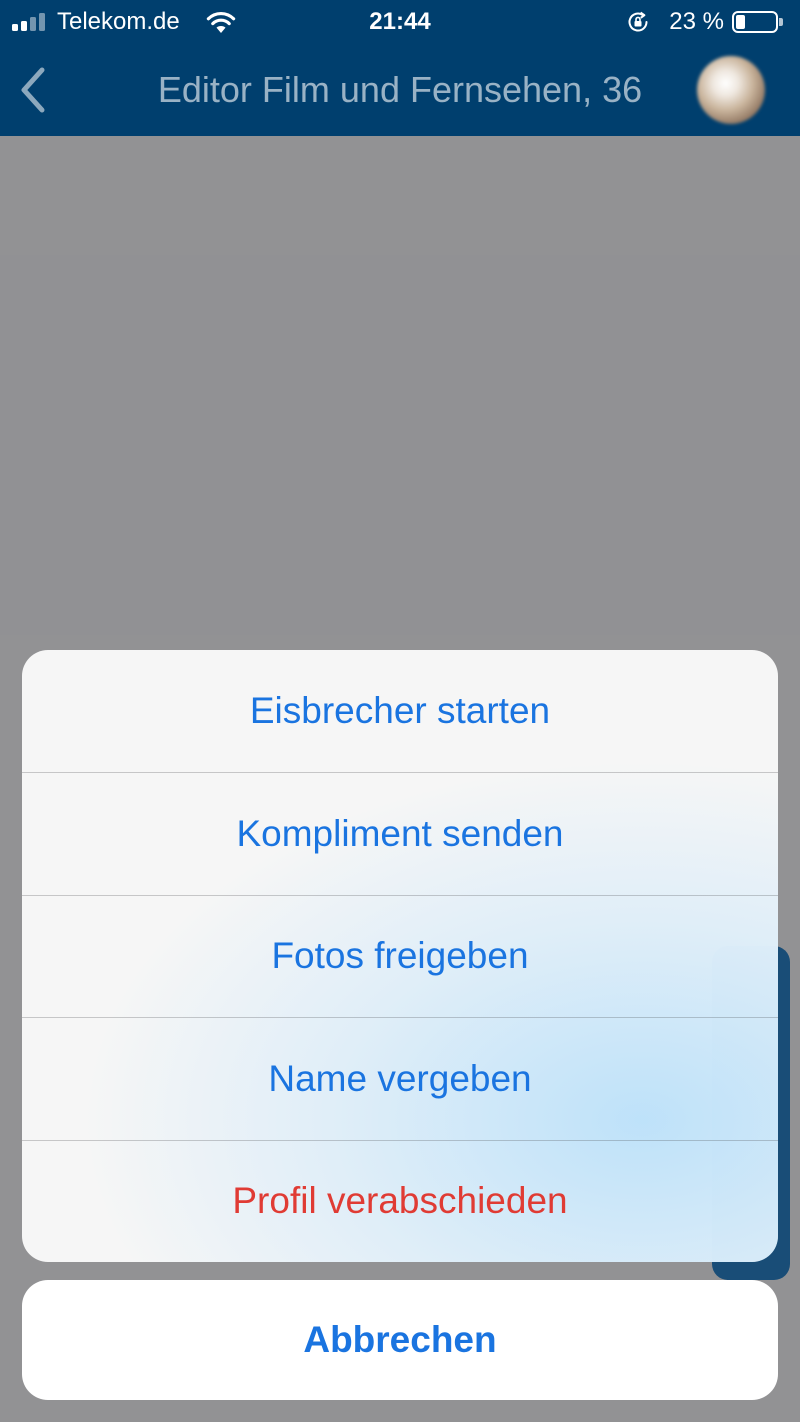 The height and width of the screenshot is (1422, 800). I want to click on battery-percentage: 23 %, so click(696, 21).